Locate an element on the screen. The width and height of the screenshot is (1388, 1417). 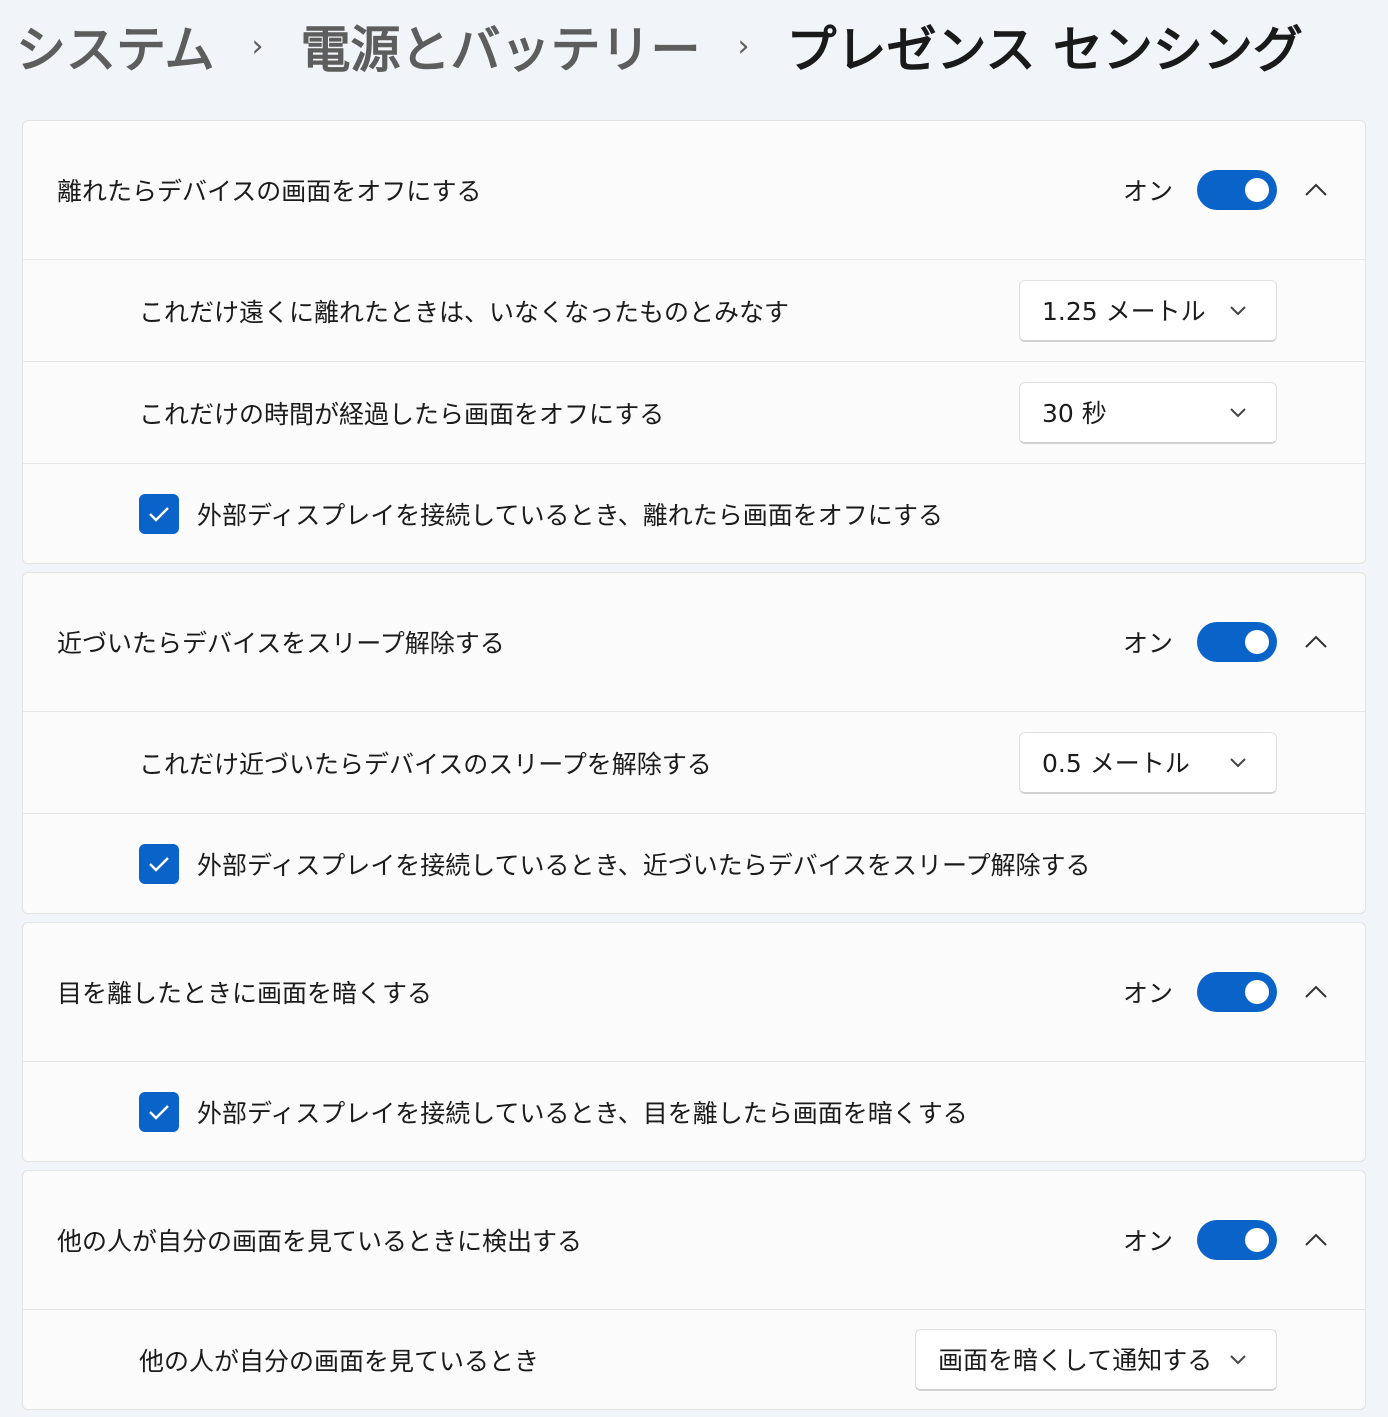
onlooker-action-label: 他の人が自分の画面を見ているとき is located at coordinates (339, 1361).